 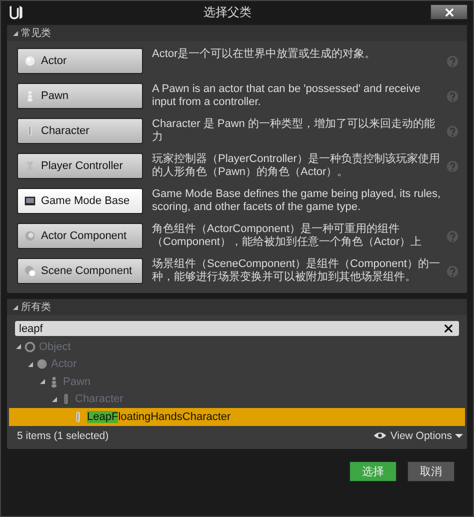 I want to click on class-button: Pawn, so click(x=80, y=96).